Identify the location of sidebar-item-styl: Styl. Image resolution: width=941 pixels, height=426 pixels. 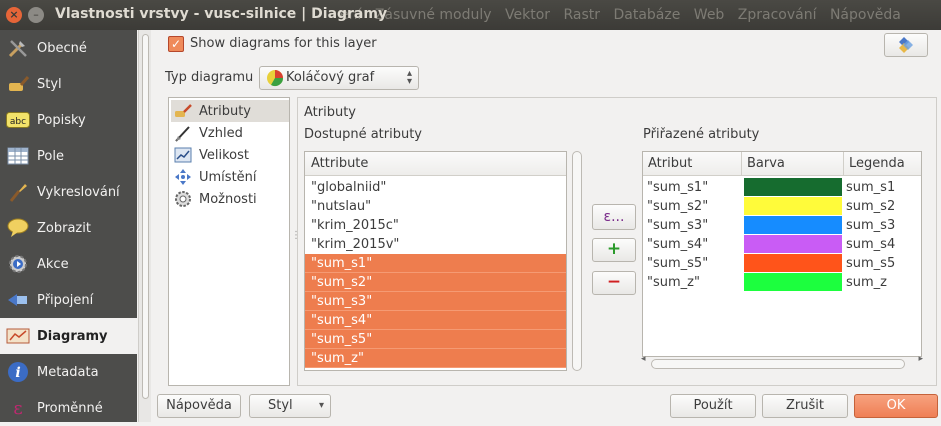
(68, 84).